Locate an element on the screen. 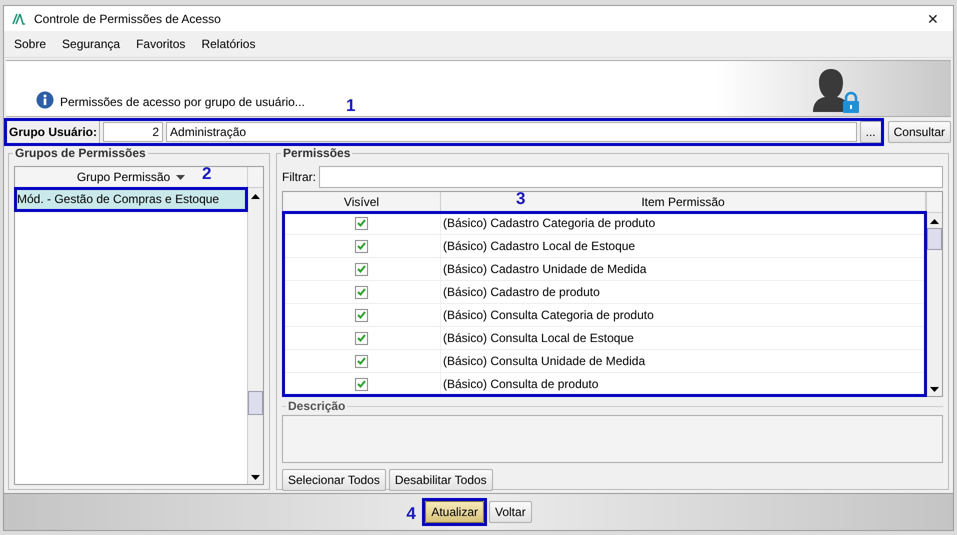 This screenshot has height=535, width=957. menu-item: Relatórios is located at coordinates (228, 44).